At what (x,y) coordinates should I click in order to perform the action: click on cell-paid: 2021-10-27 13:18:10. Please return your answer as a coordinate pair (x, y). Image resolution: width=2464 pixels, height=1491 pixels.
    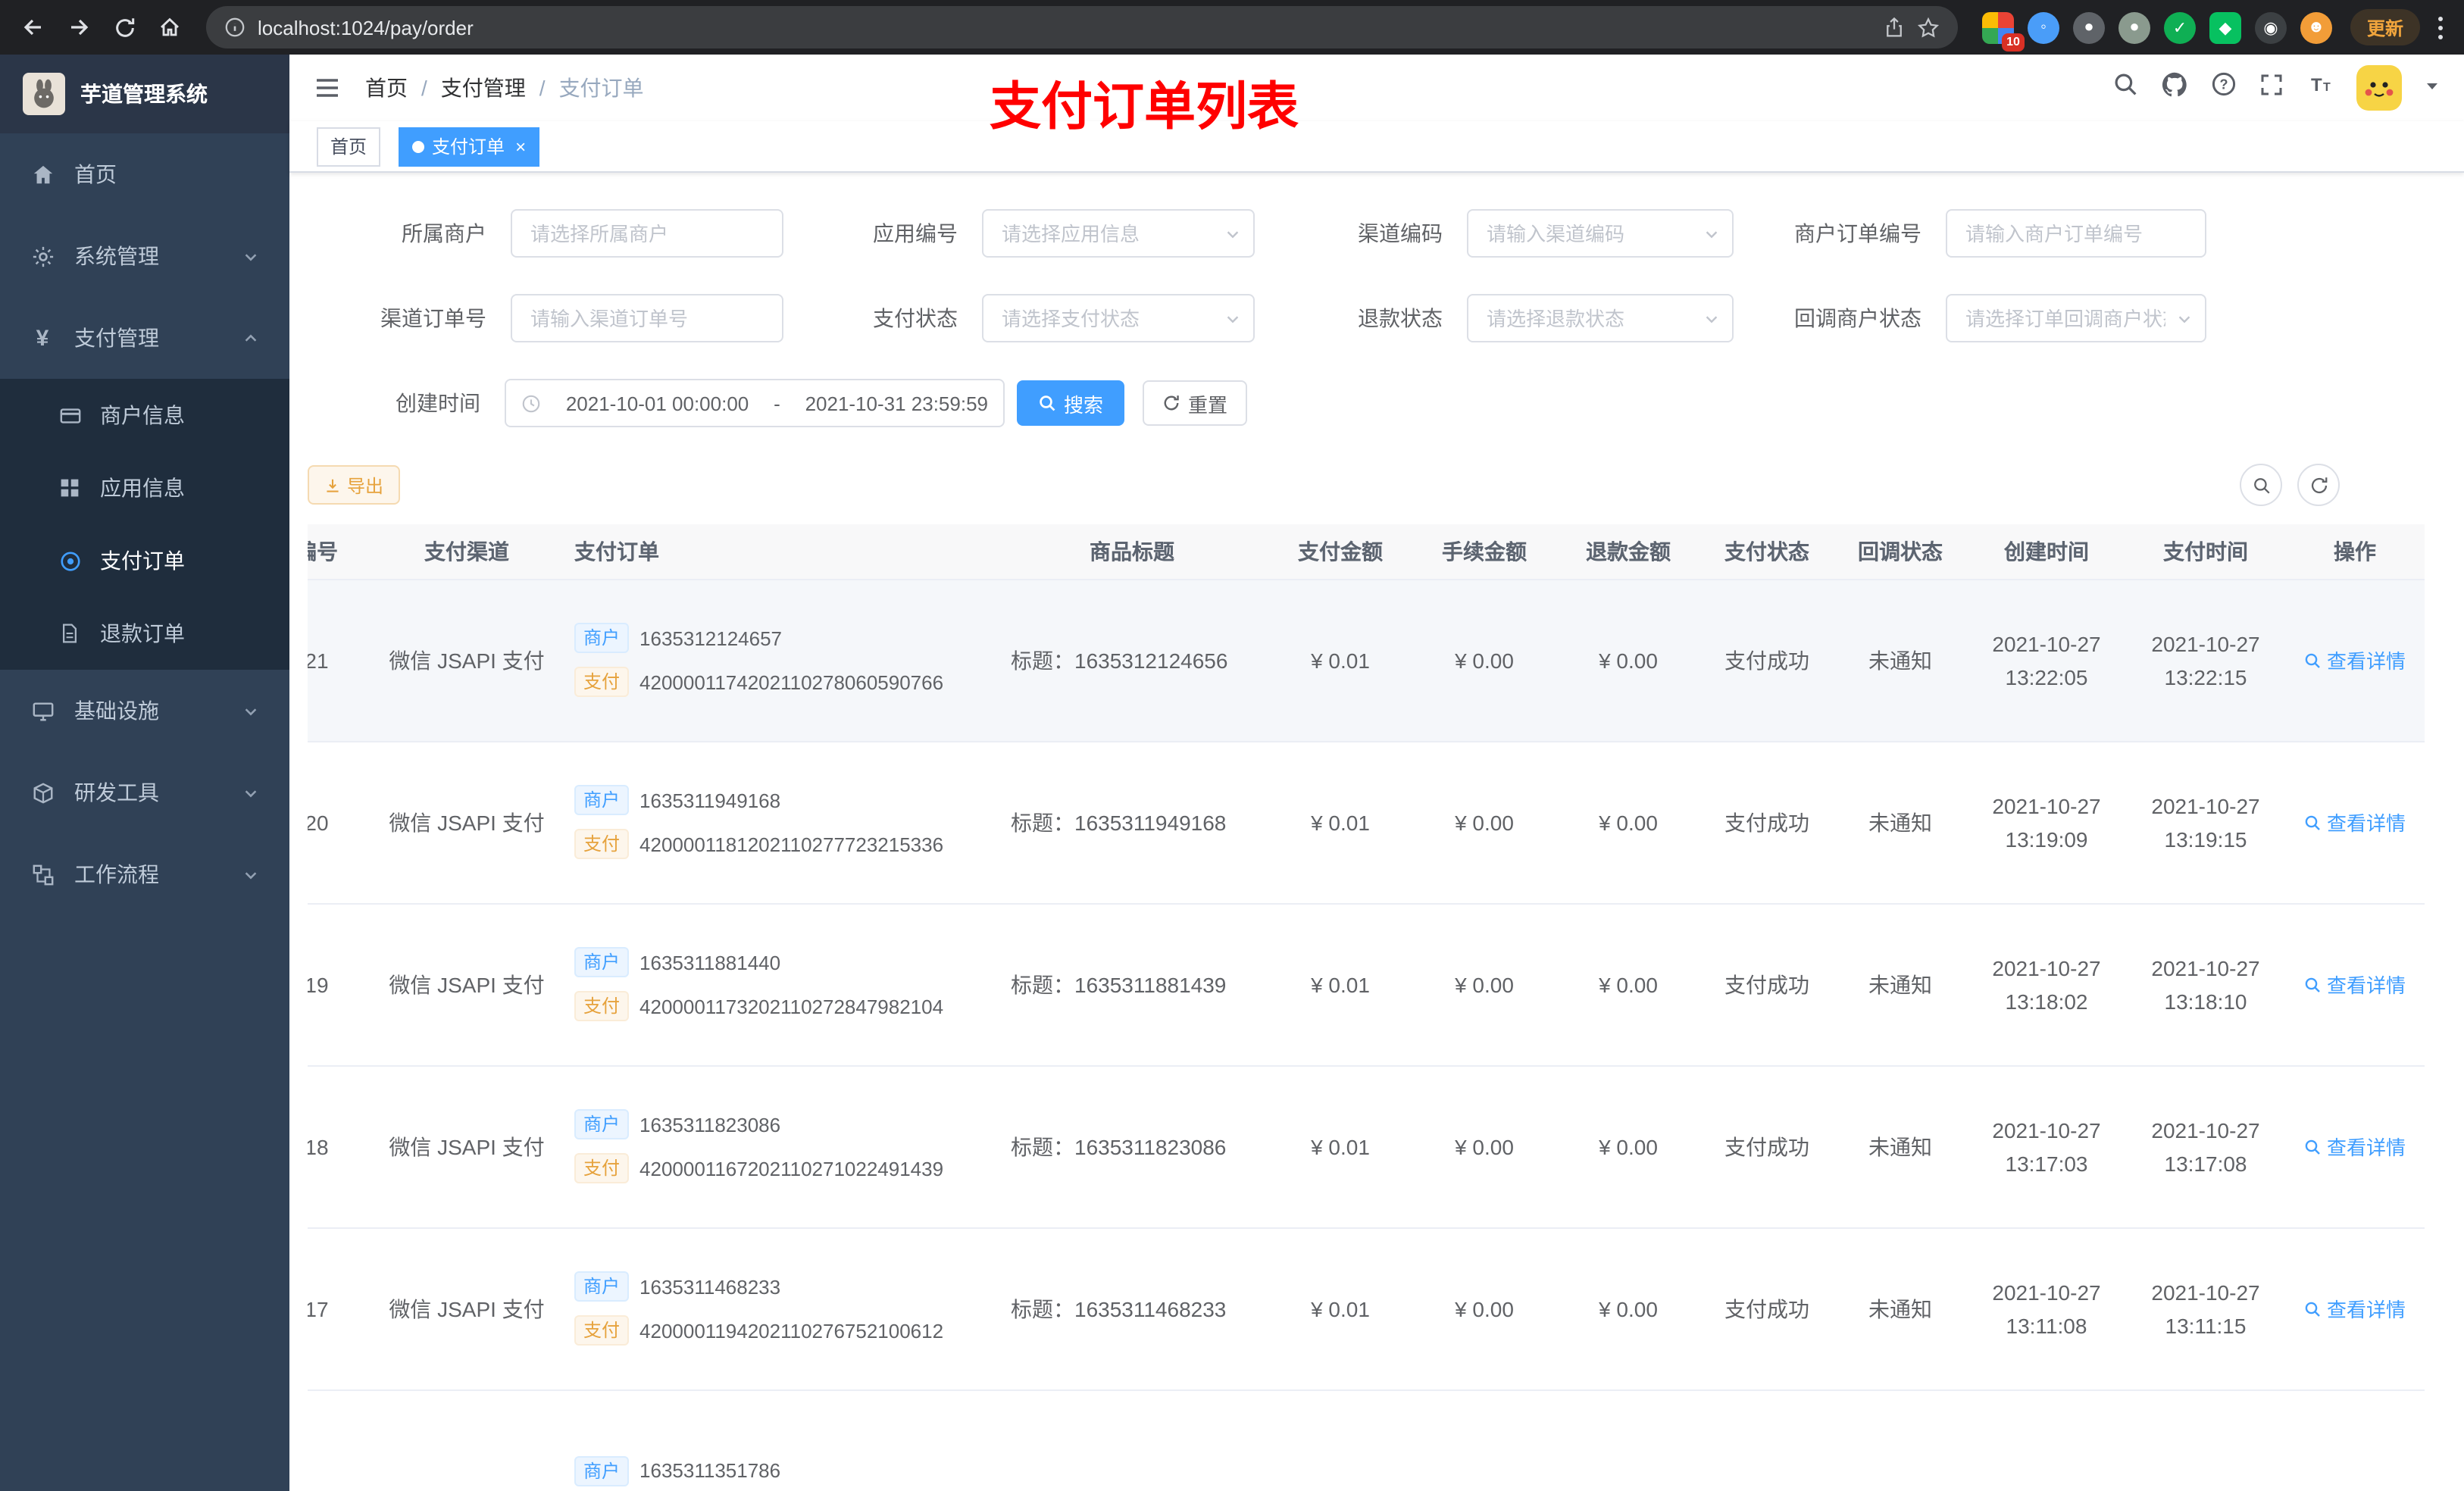
    Looking at the image, I should click on (2205, 984).